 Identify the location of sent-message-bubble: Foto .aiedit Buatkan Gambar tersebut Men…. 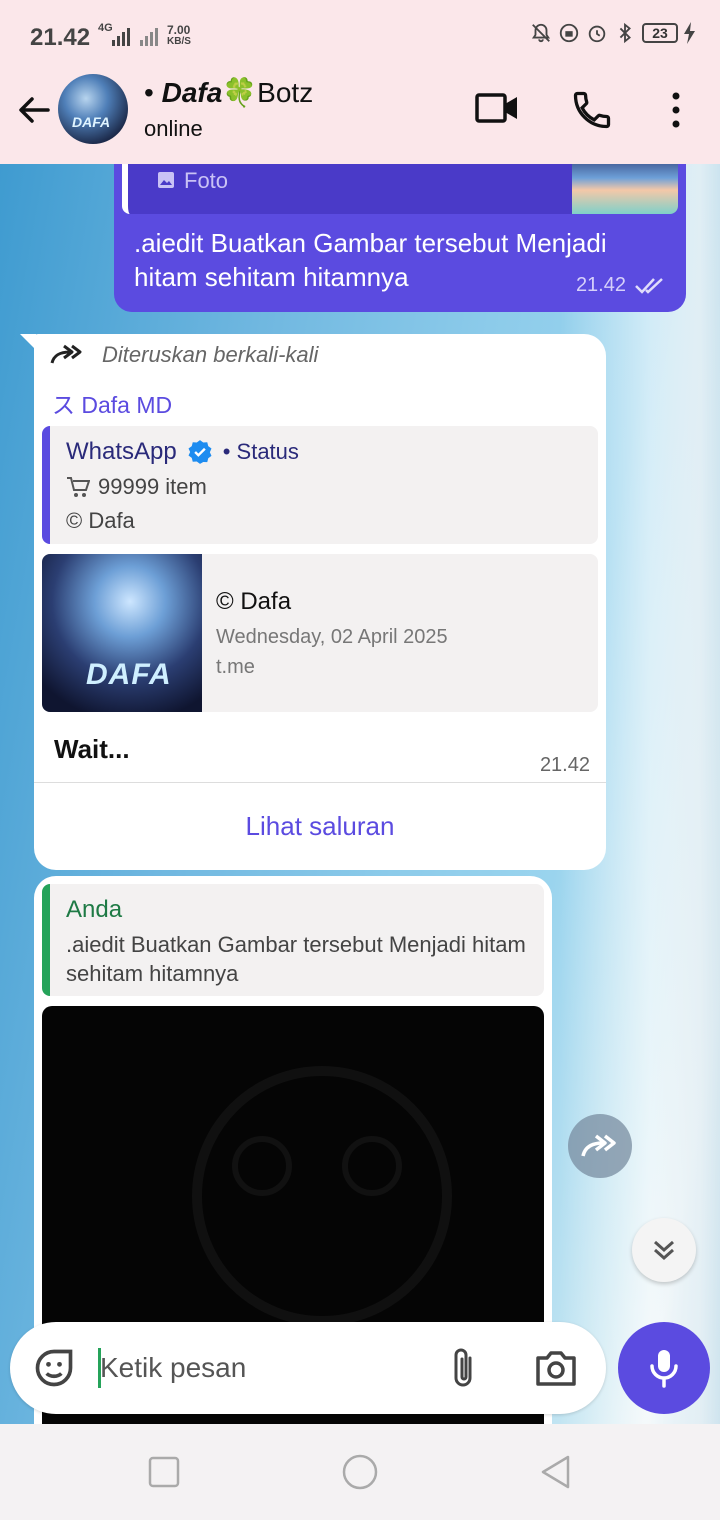
(400, 238).